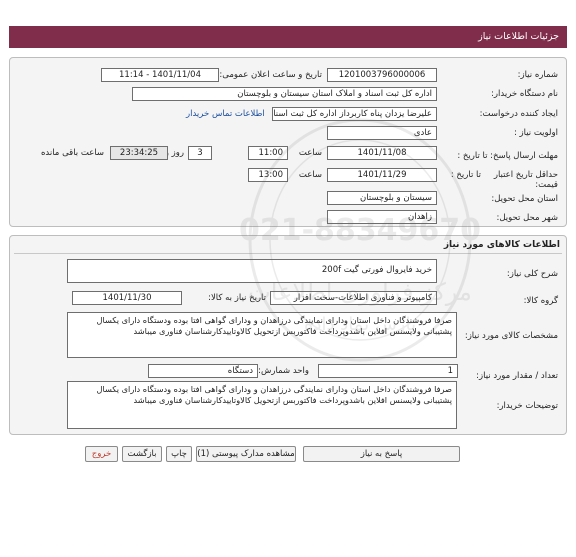  I want to click on contact-info-link: اطلاعات تماس خریدار, so click(225, 114).